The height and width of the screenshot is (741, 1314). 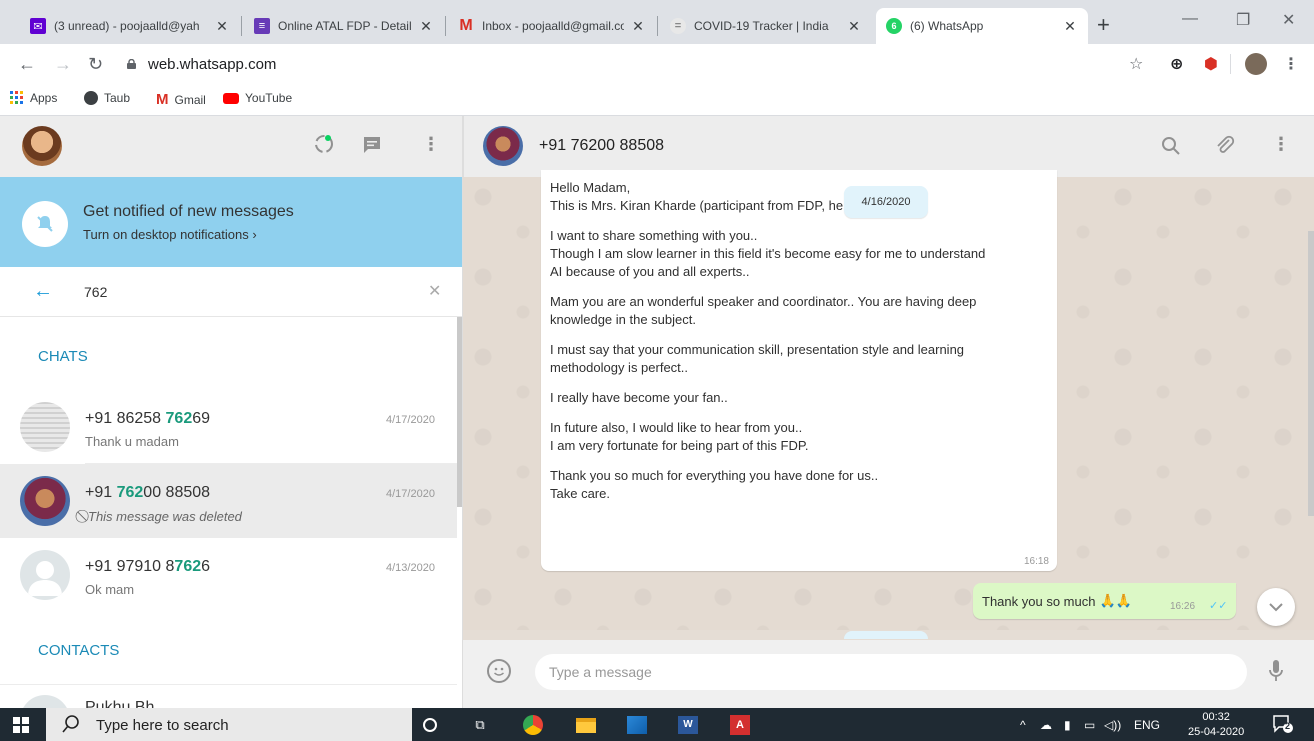 What do you see at coordinates (1291, 64) in the screenshot?
I see `browser-menu-icon: ⋮` at bounding box center [1291, 64].